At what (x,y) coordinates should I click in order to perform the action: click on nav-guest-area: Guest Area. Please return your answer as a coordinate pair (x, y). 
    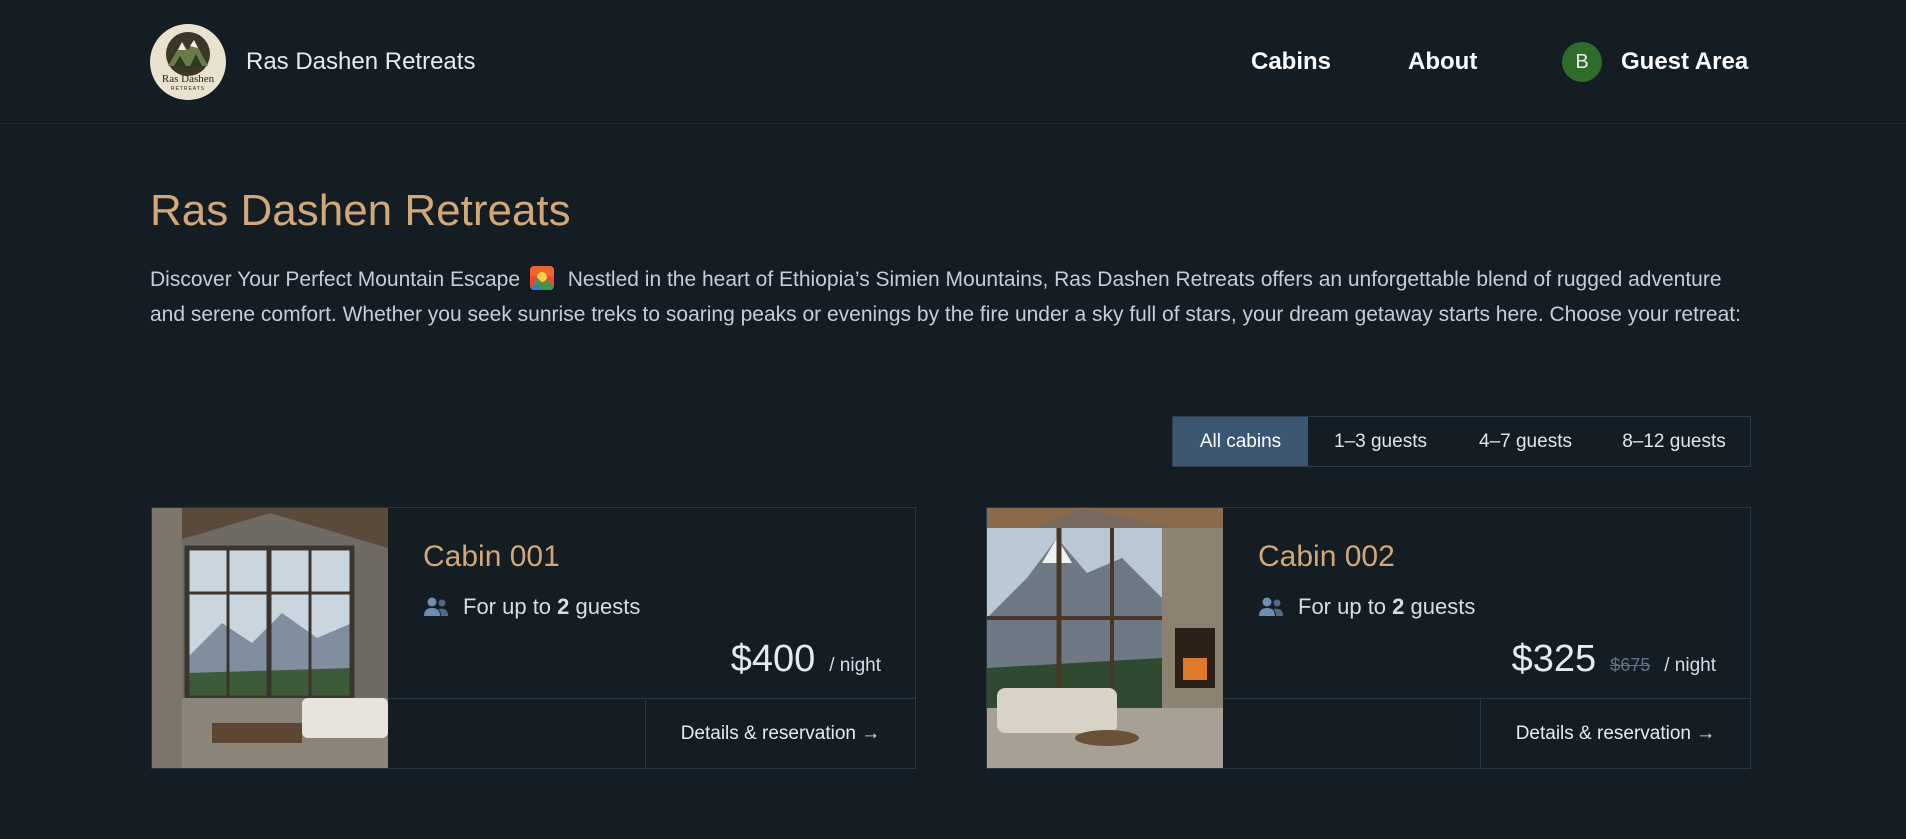
    Looking at the image, I should click on (1684, 62).